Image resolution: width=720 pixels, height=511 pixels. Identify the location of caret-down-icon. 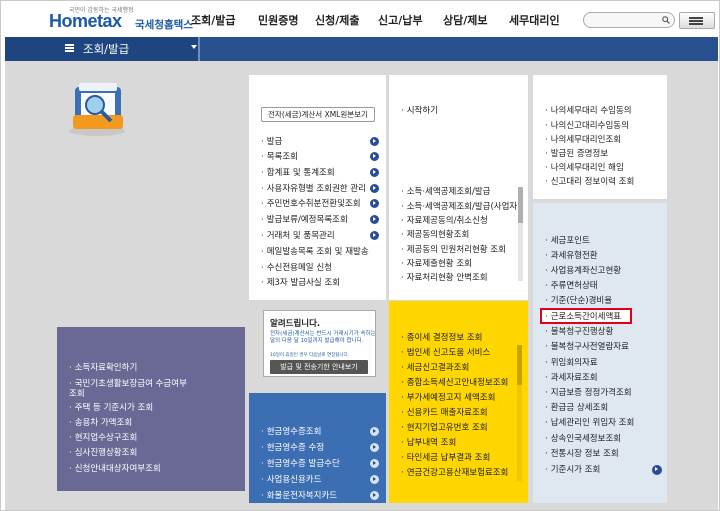
(194, 47).